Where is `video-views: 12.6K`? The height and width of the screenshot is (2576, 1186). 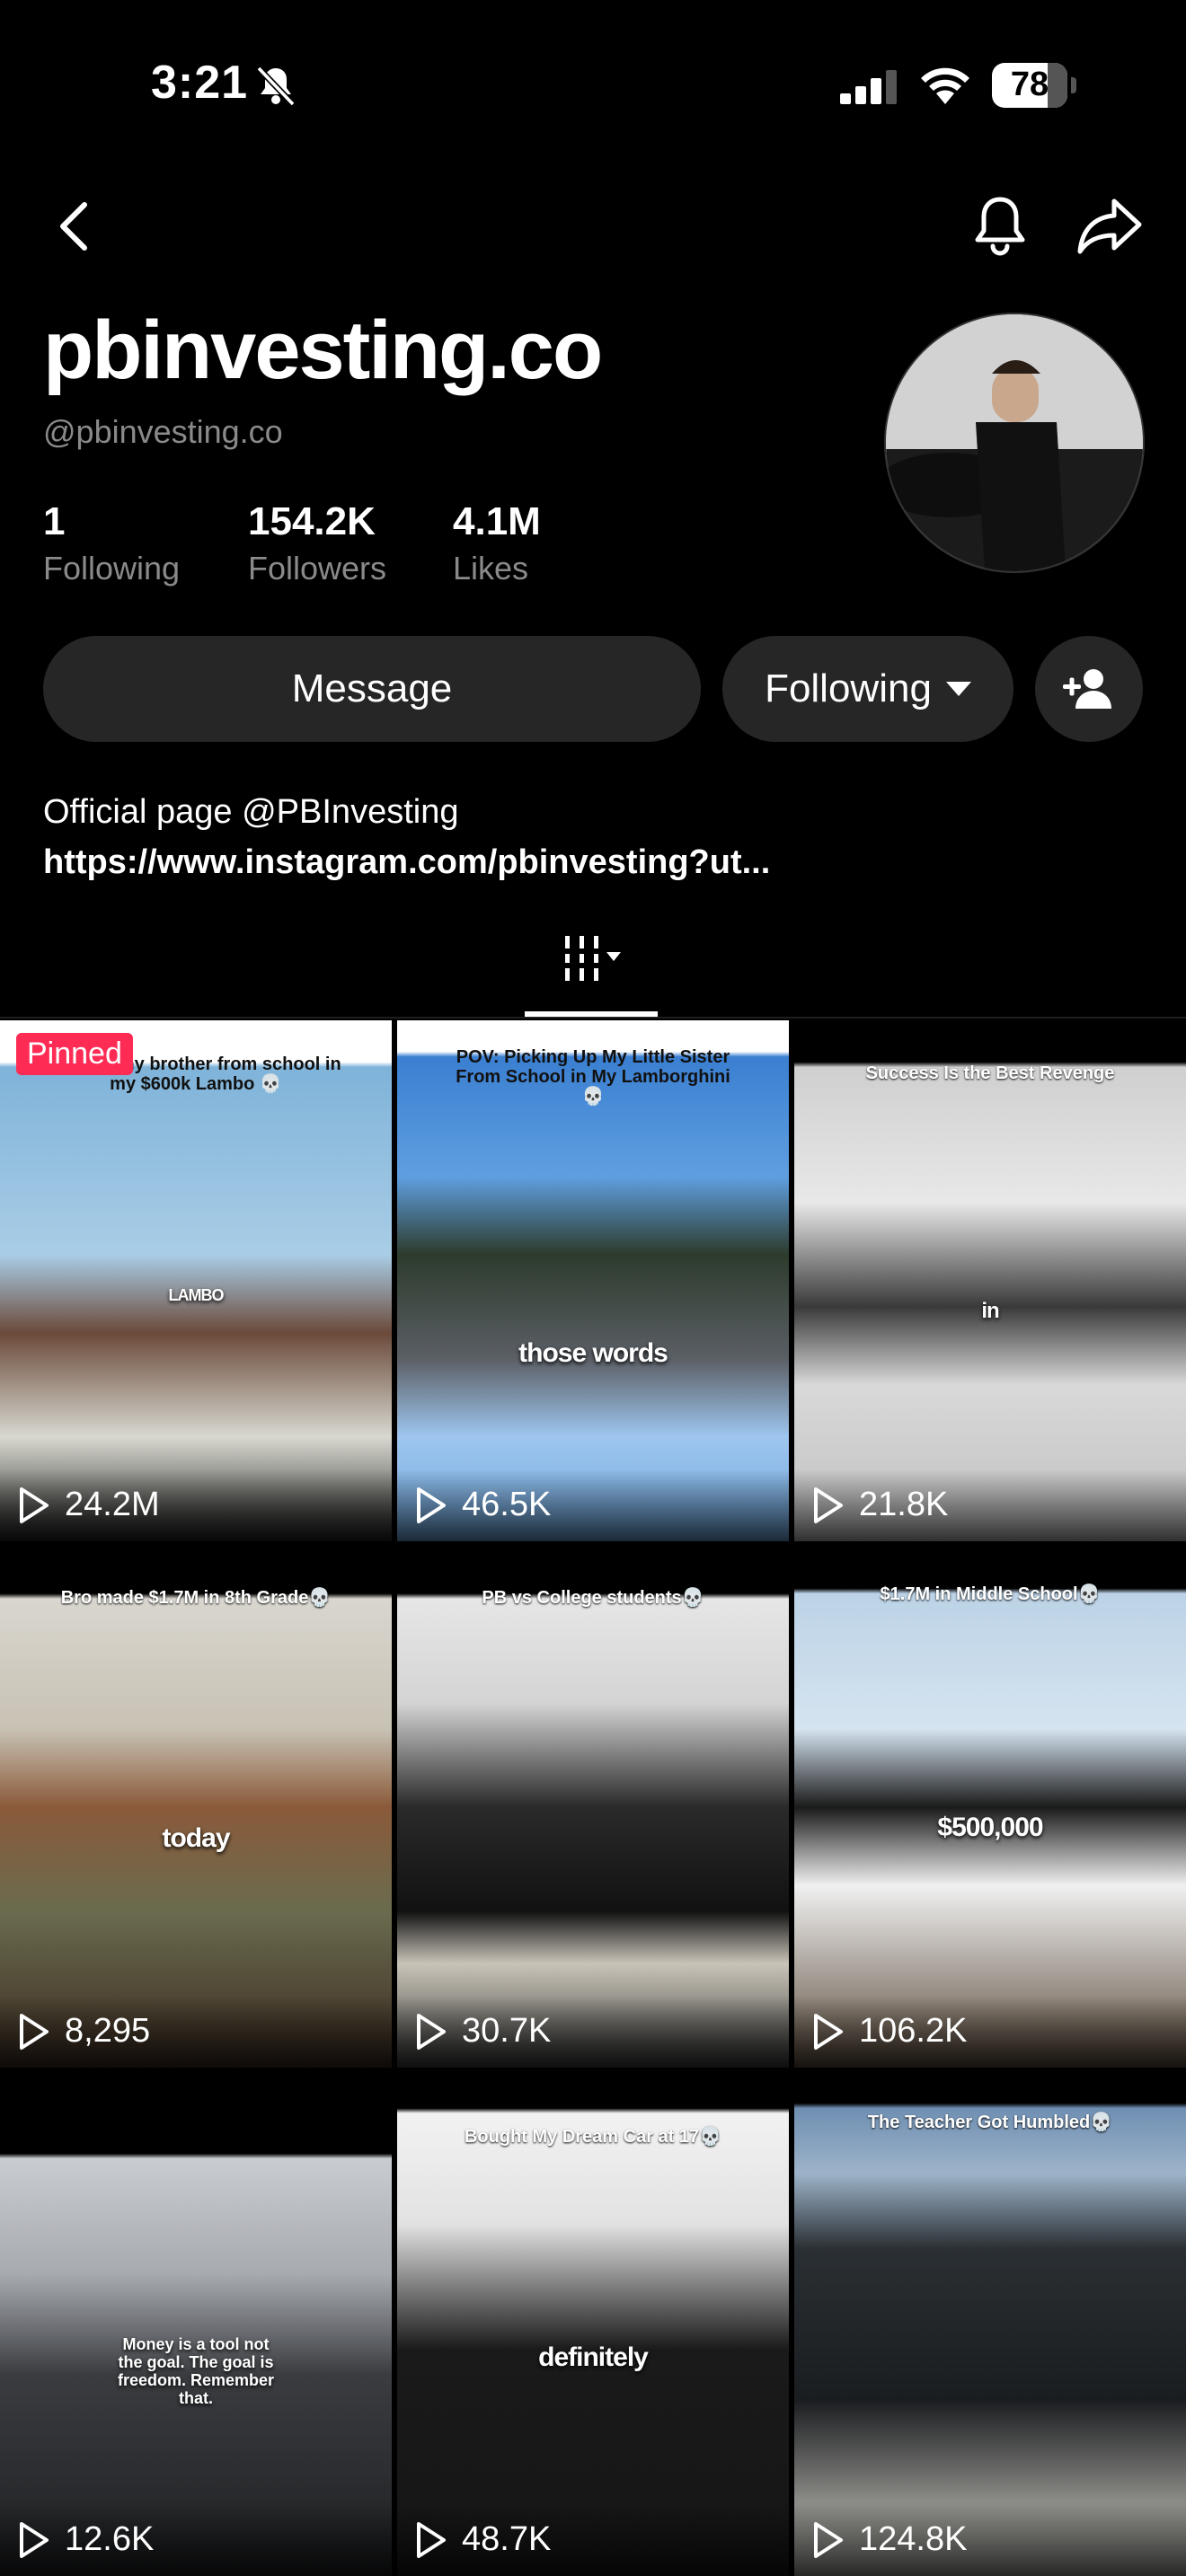 video-views: 12.6K is located at coordinates (196, 2540).